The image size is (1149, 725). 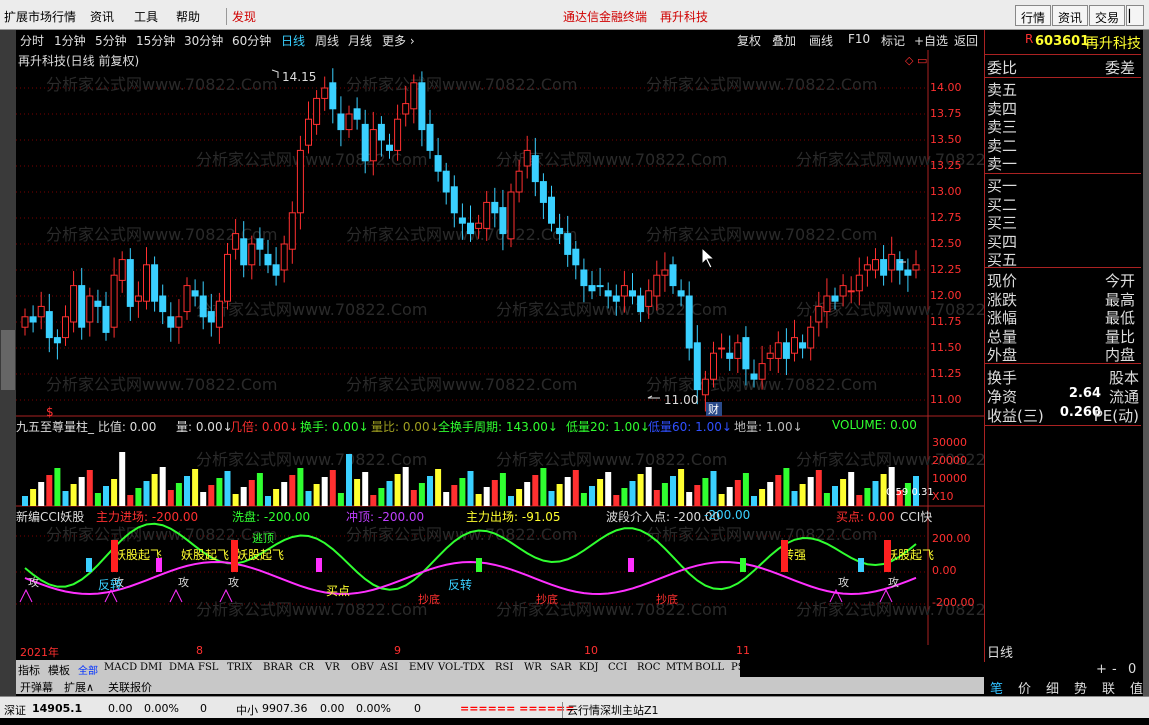 What do you see at coordinates (1107, 15) in the screenshot?
I see `trade-button: 交易` at bounding box center [1107, 15].